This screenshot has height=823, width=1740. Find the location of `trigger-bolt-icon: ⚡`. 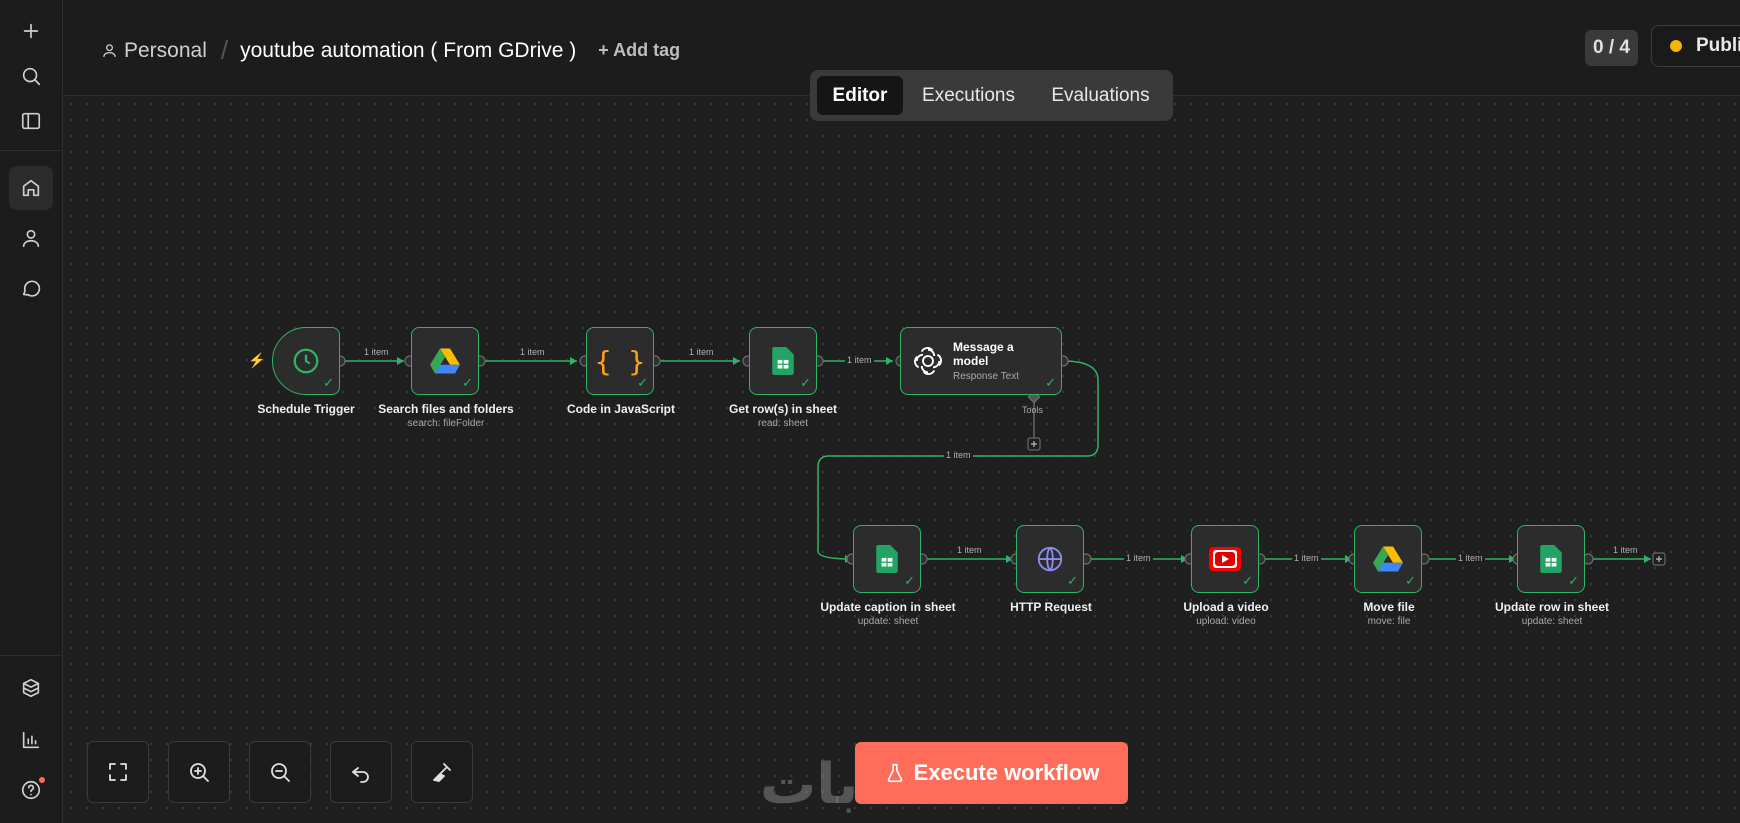

trigger-bolt-icon: ⚡ is located at coordinates (257, 360).